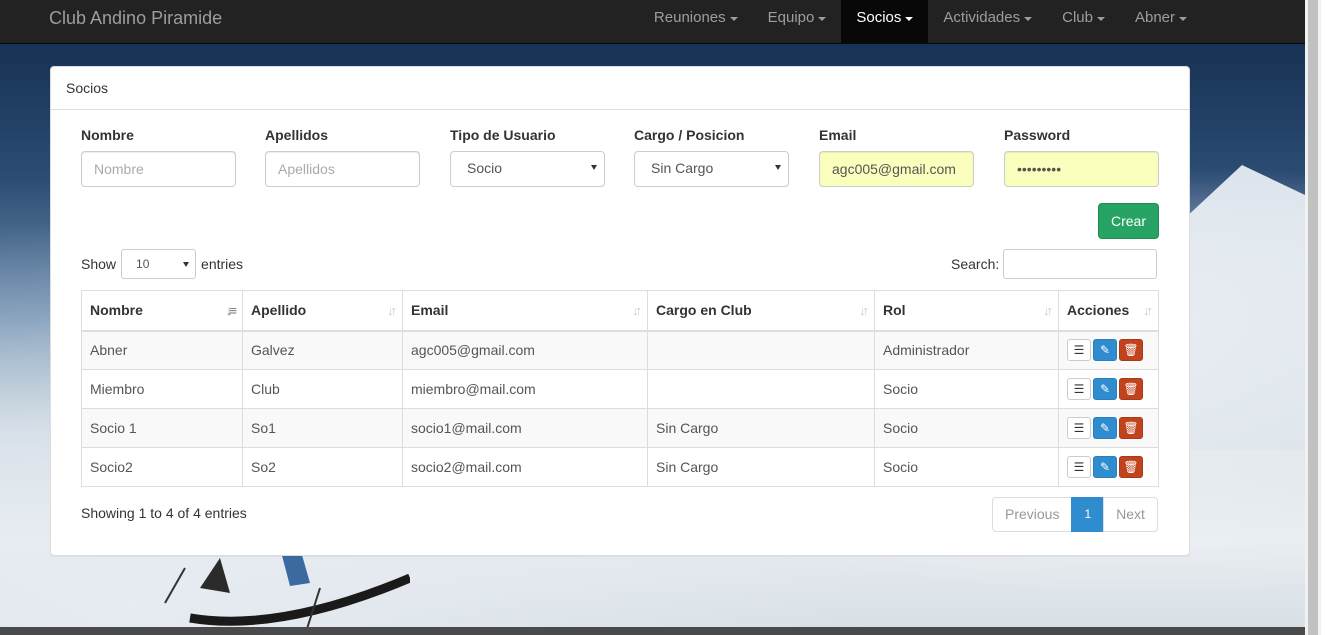 The image size is (1341, 635). I want to click on col-label: Acciones, so click(1098, 310).